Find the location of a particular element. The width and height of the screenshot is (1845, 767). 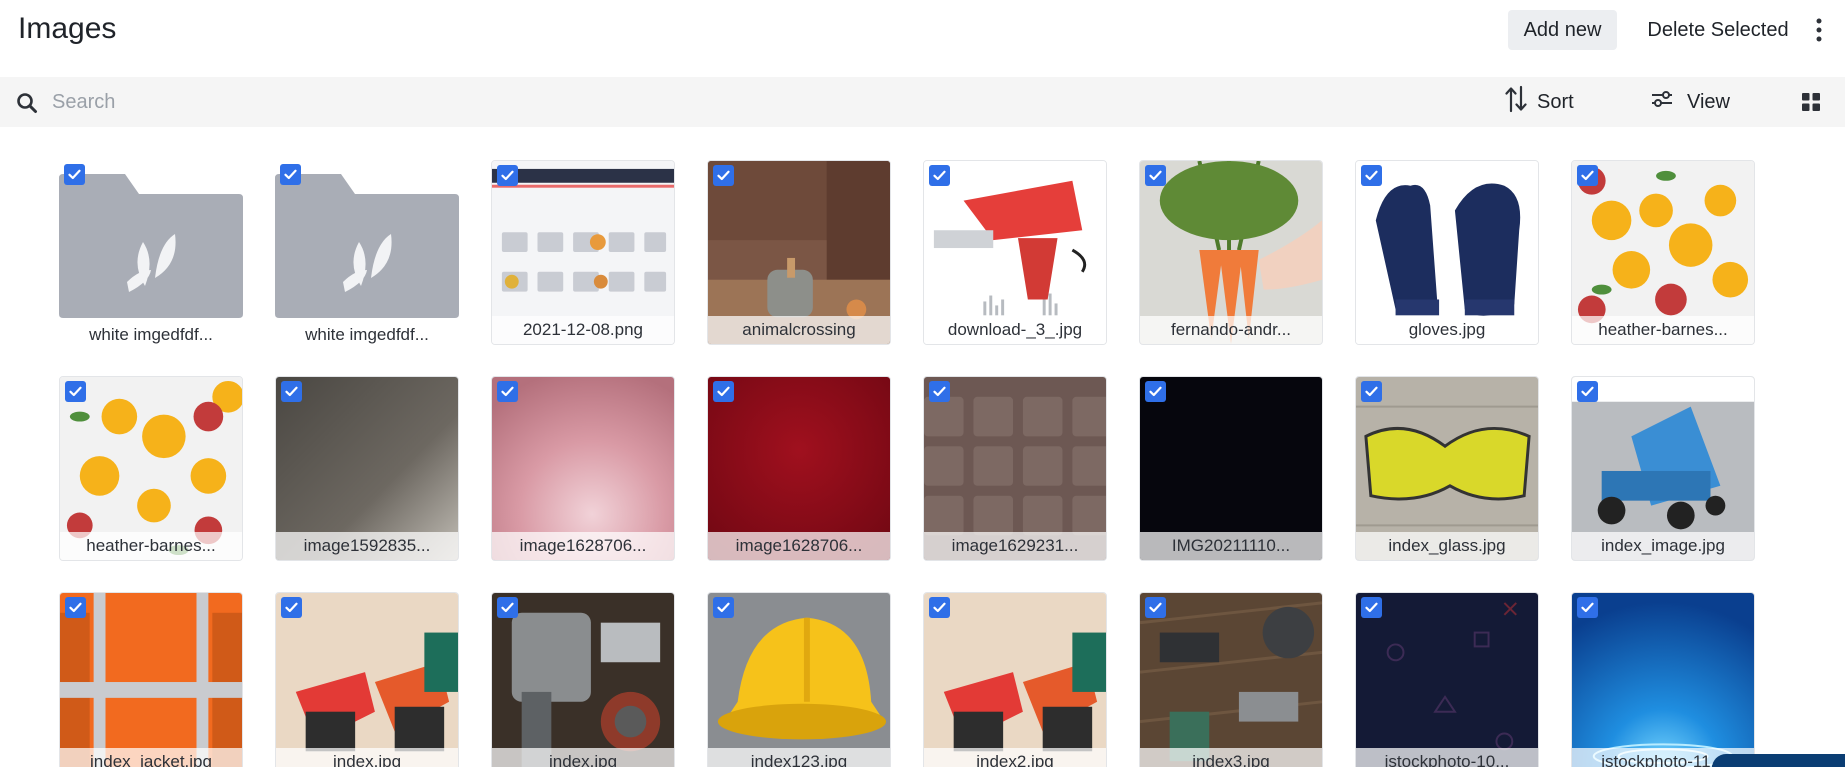

view-button: View is located at coordinates (1690, 102).